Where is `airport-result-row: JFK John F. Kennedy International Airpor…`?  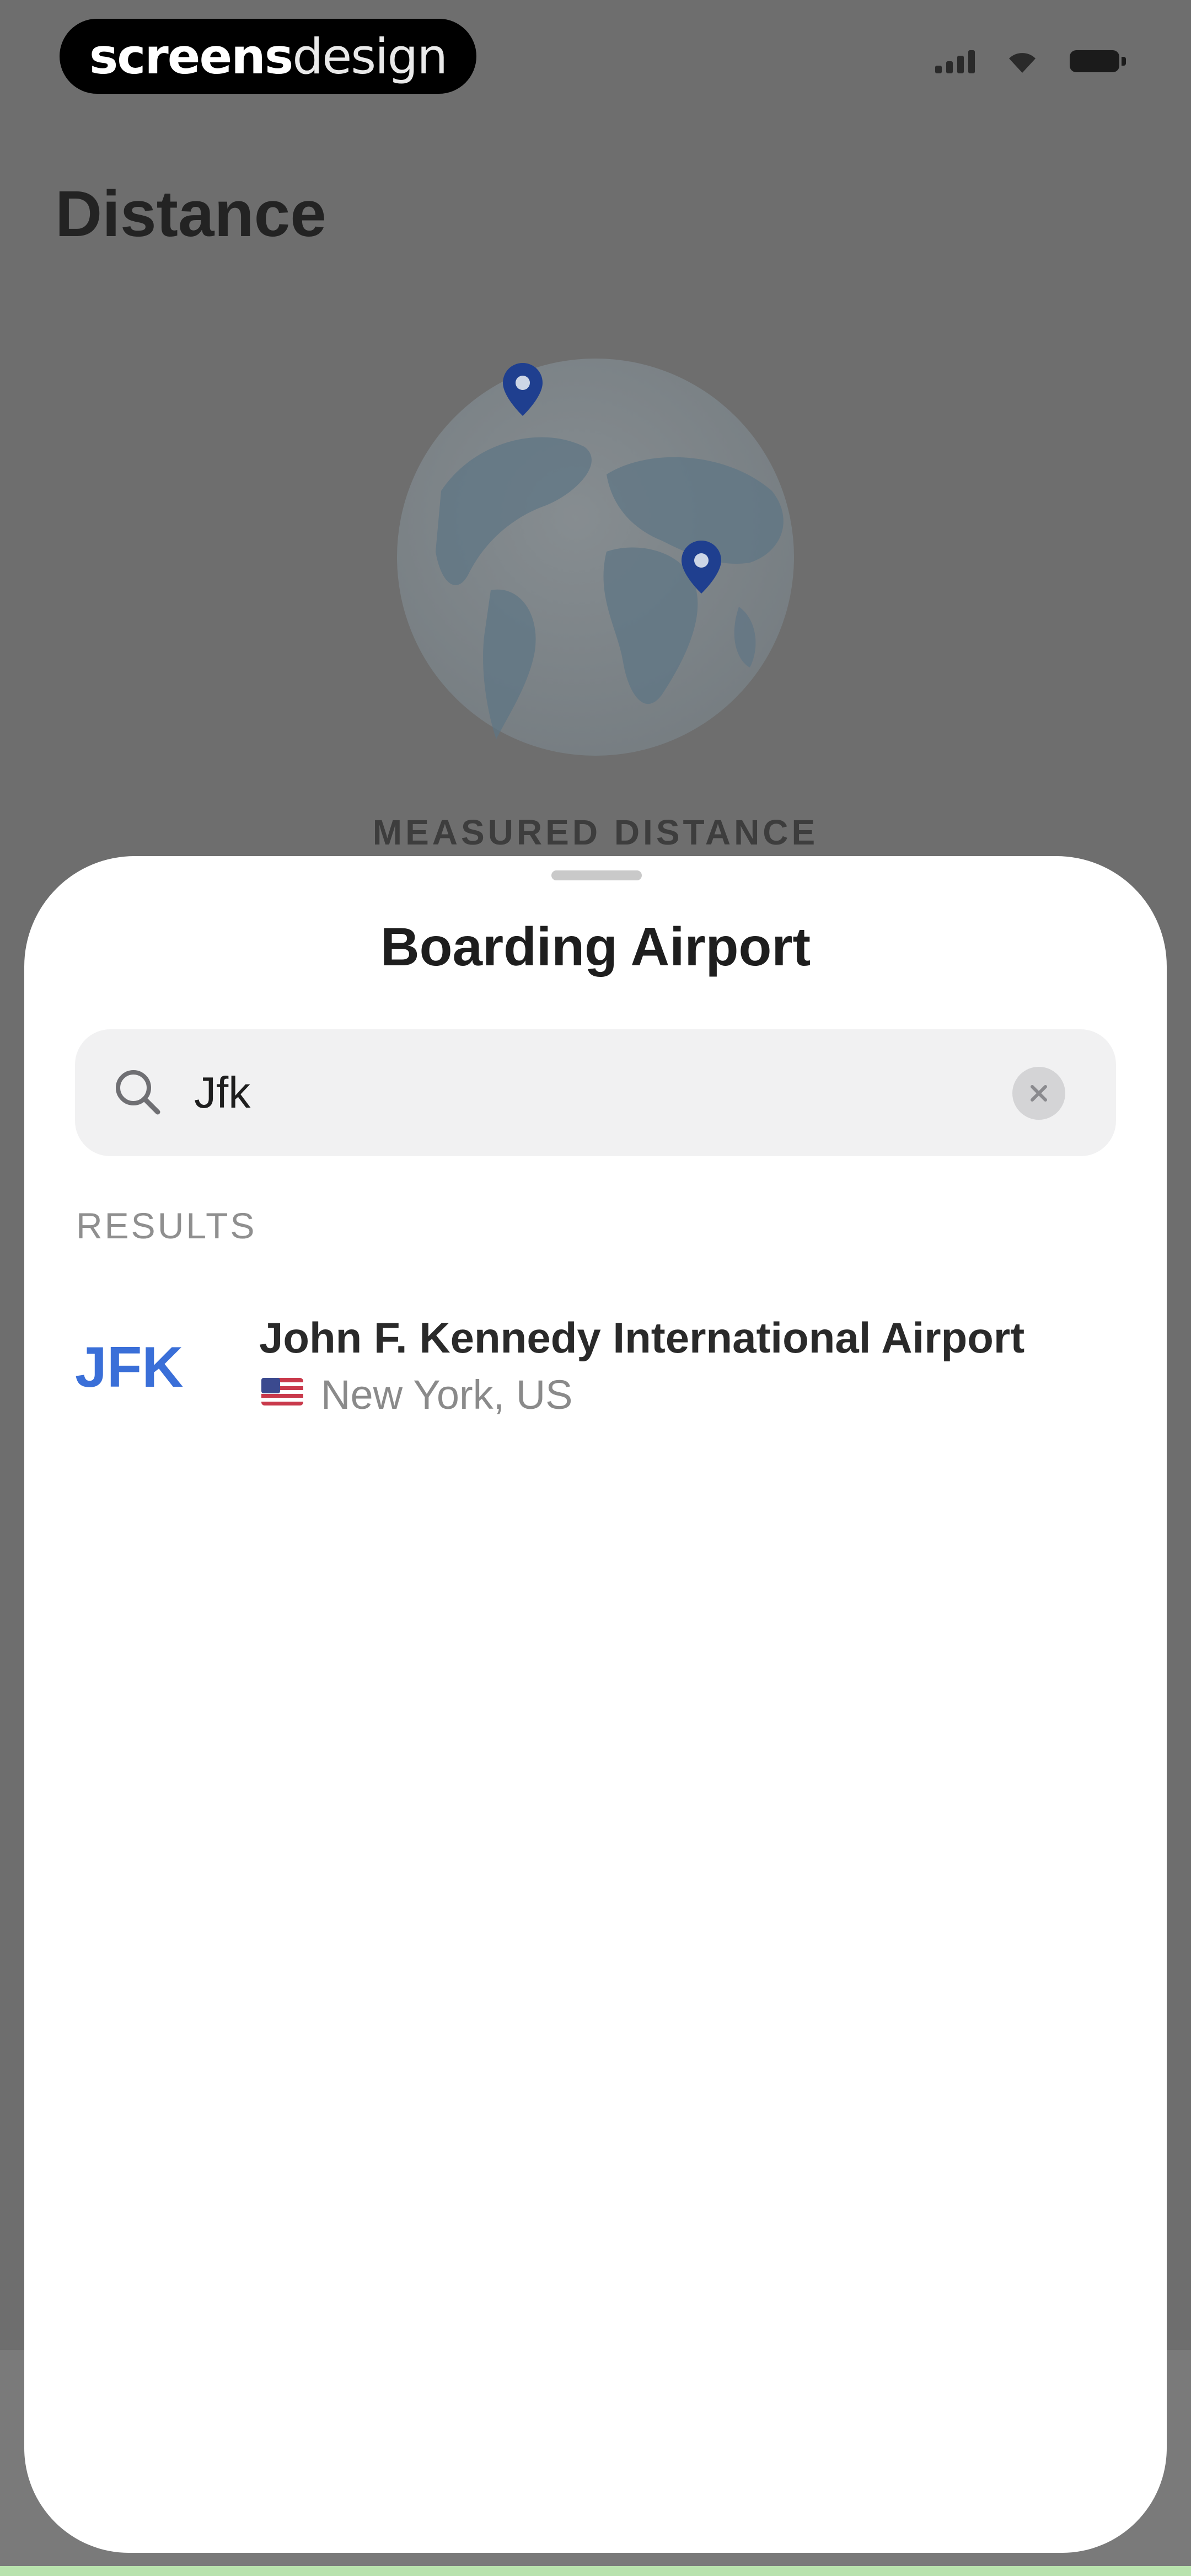 airport-result-row: JFK John F. Kennedy International Airpor… is located at coordinates (595, 1362).